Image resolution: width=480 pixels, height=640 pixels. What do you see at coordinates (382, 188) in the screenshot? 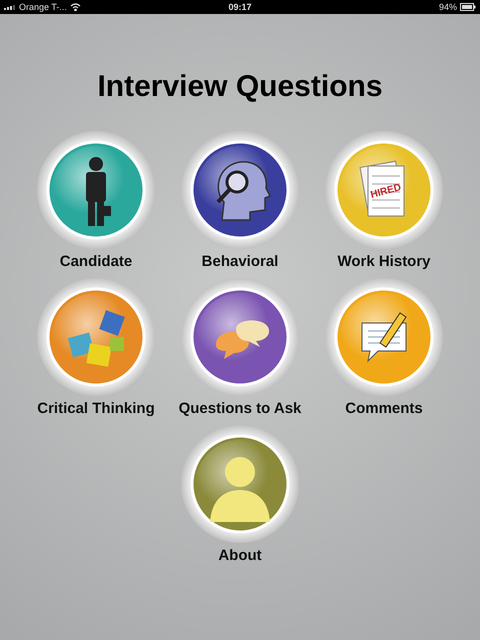
I see `hired-document-icon: HIRED` at bounding box center [382, 188].